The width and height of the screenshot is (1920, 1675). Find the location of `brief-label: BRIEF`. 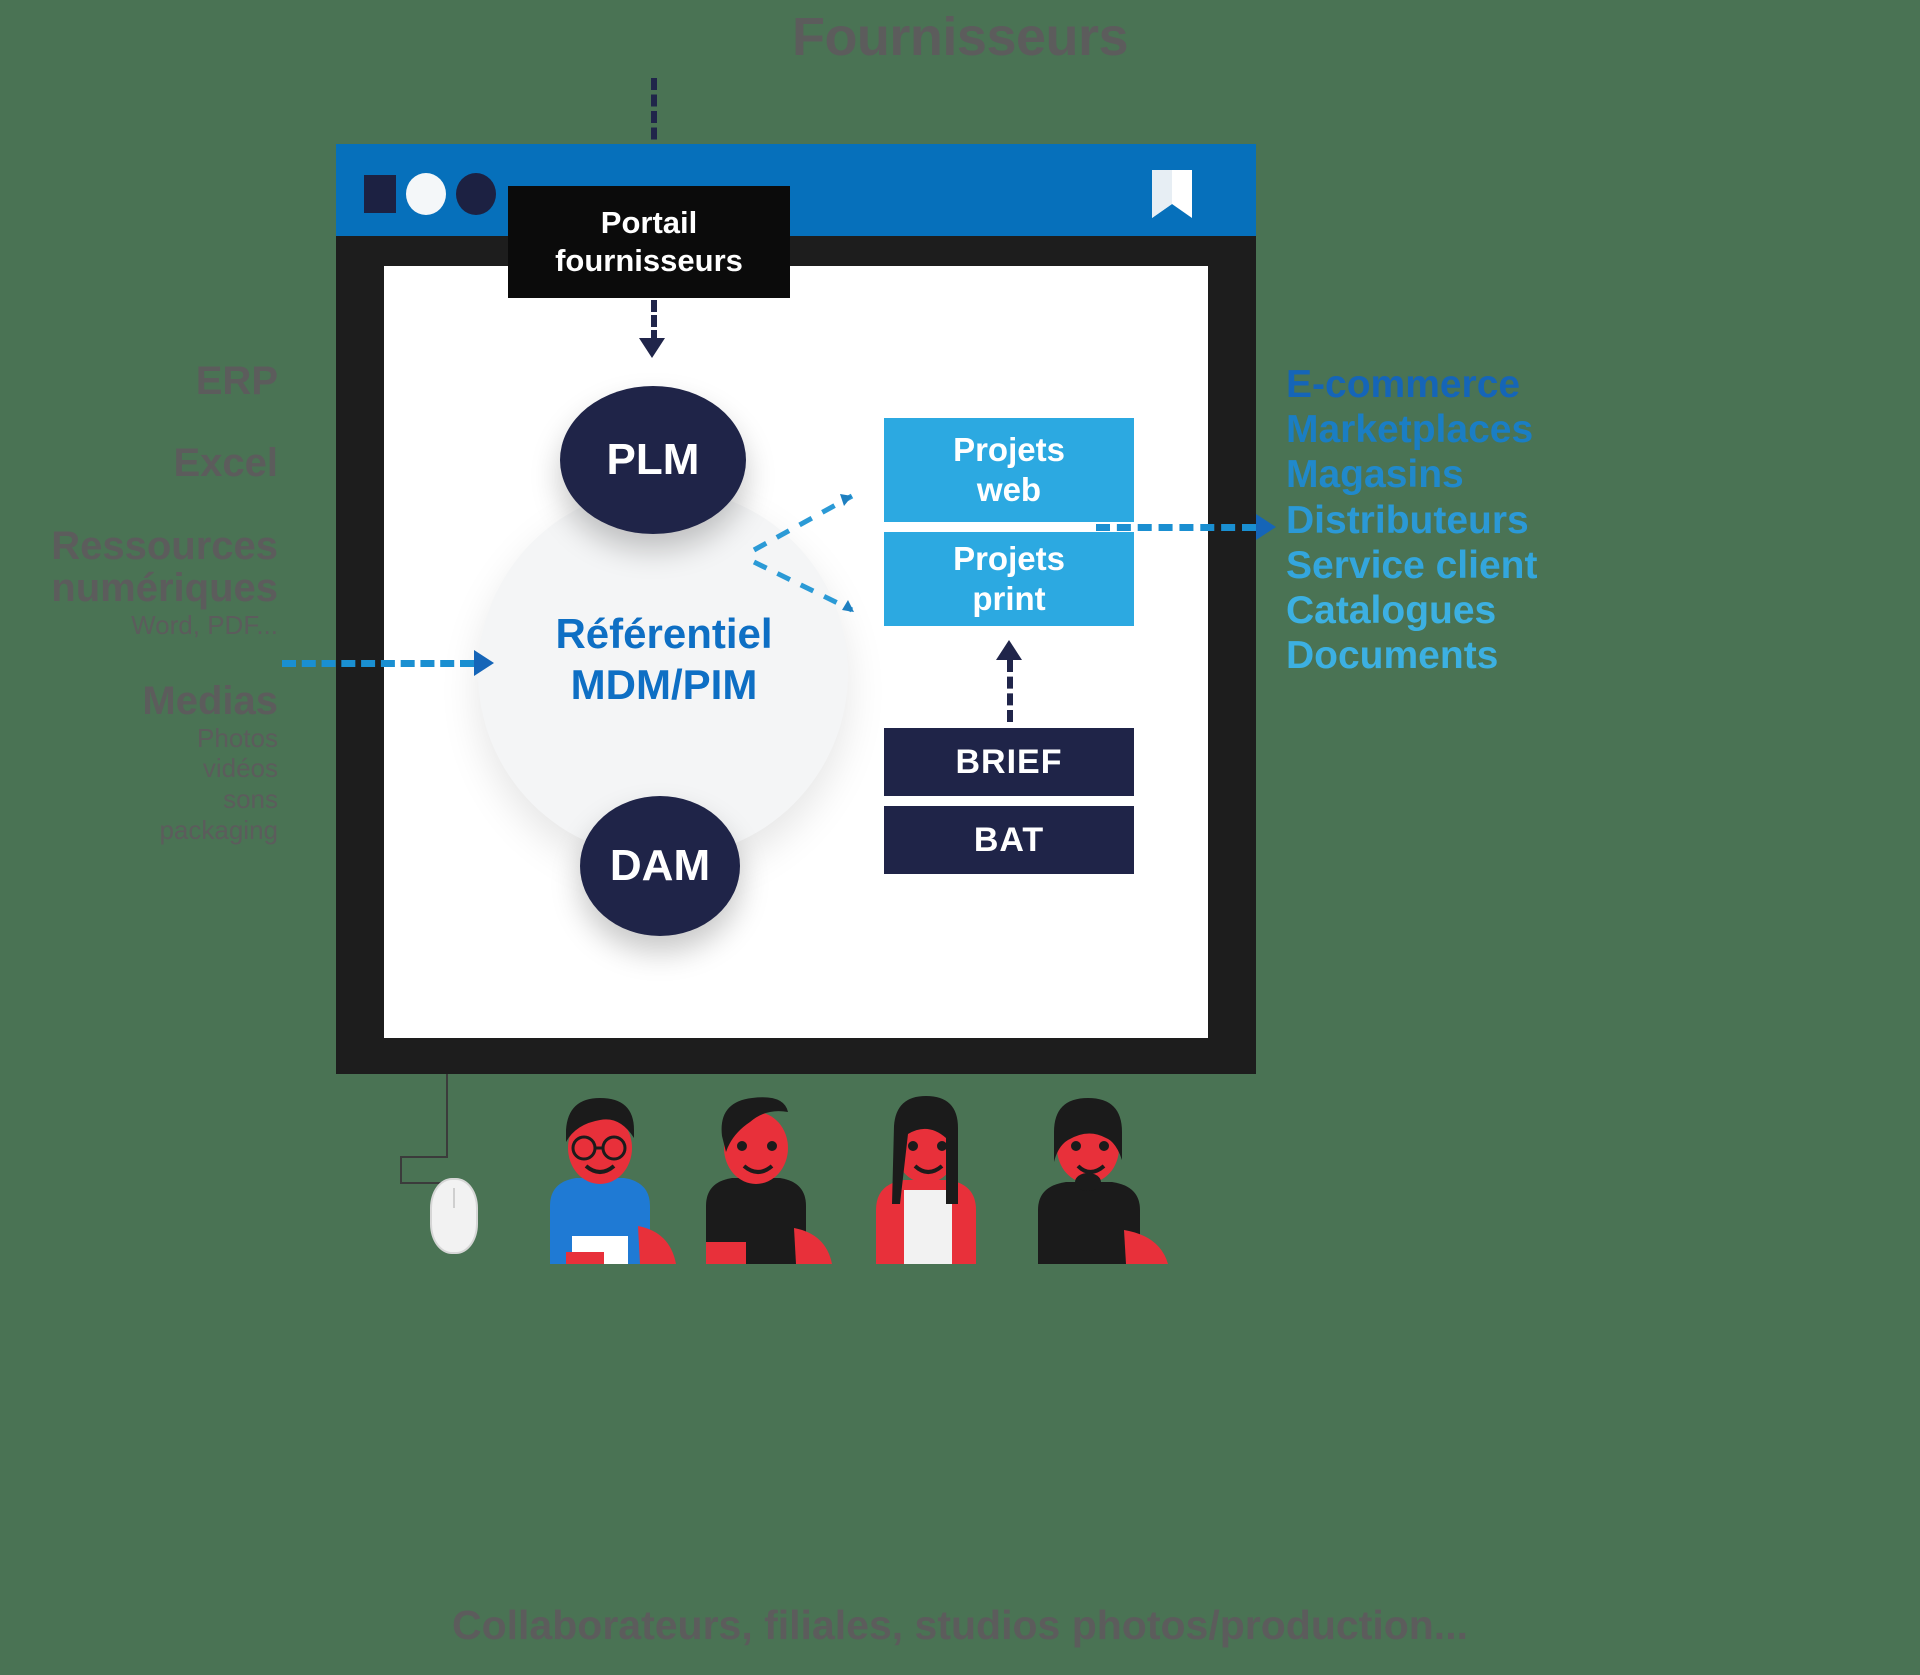

brief-label: BRIEF is located at coordinates (1009, 761).